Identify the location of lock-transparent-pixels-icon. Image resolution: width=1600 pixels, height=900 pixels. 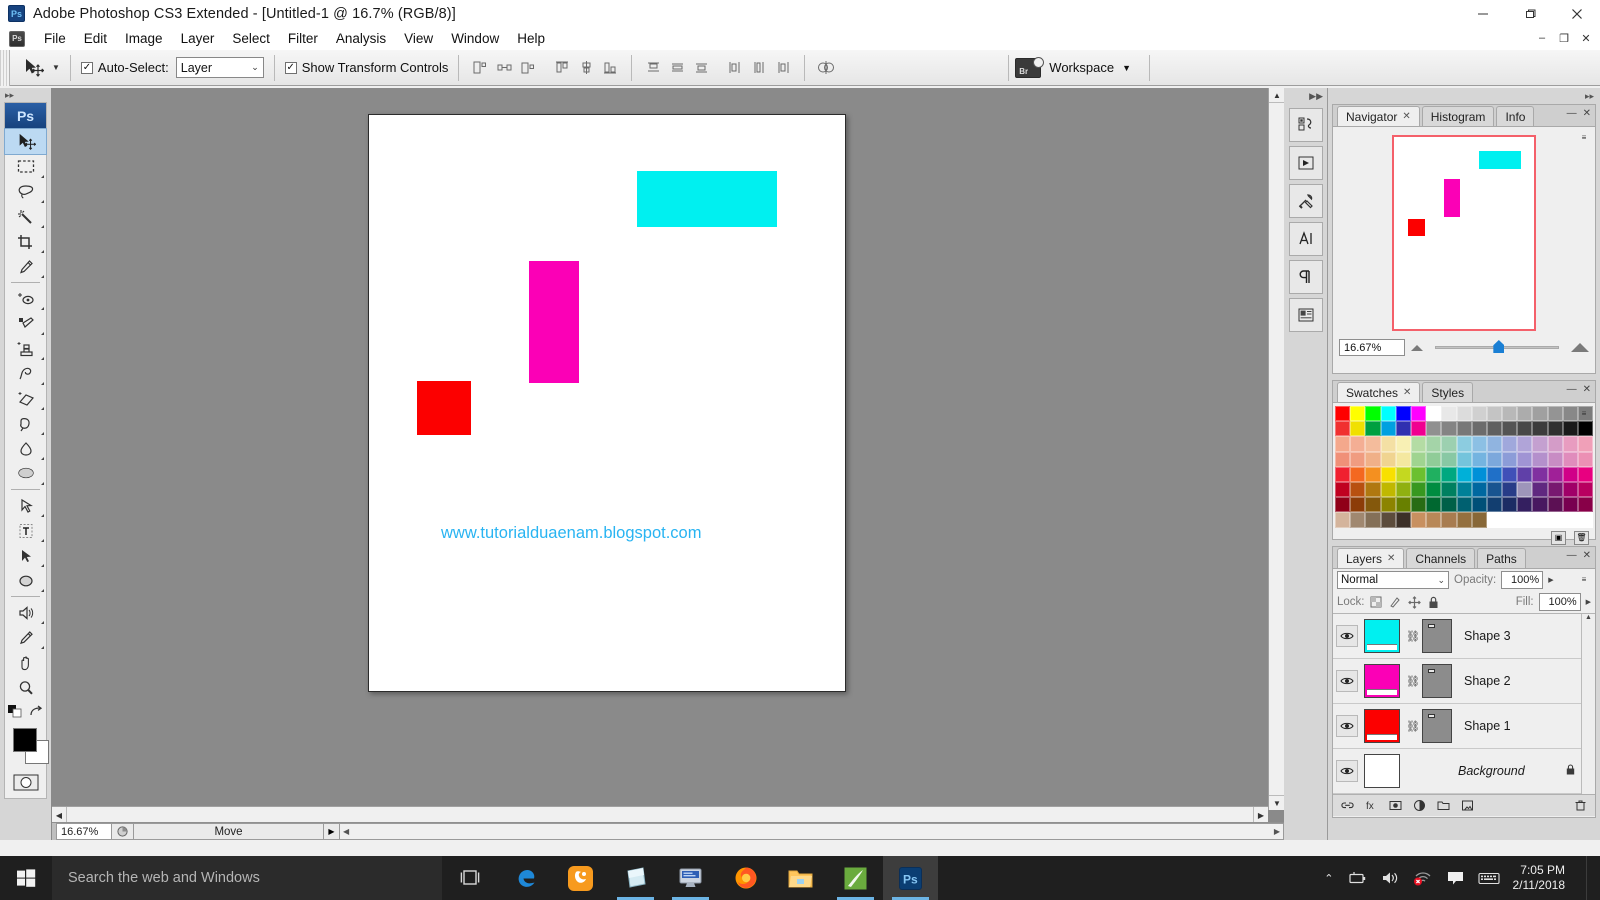
(1376, 602).